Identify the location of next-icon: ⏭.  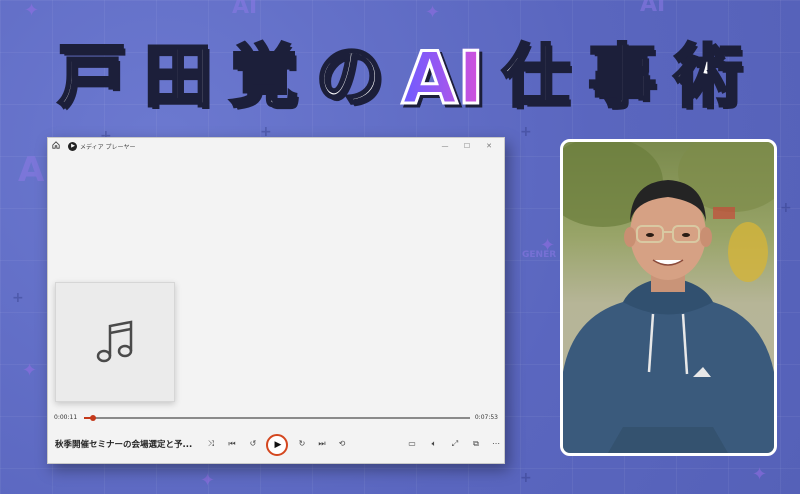
(322, 444).